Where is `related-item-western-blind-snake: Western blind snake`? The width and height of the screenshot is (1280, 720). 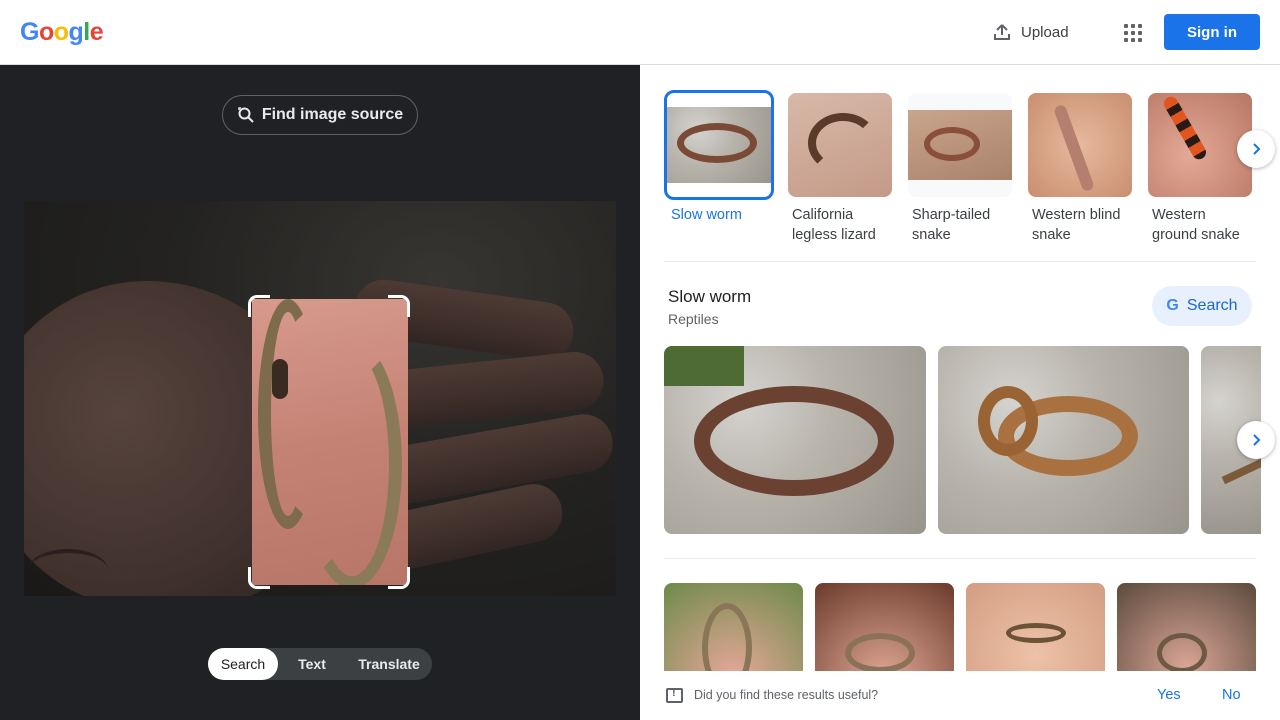 related-item-western-blind-snake: Western blind snake is located at coordinates (1080, 169).